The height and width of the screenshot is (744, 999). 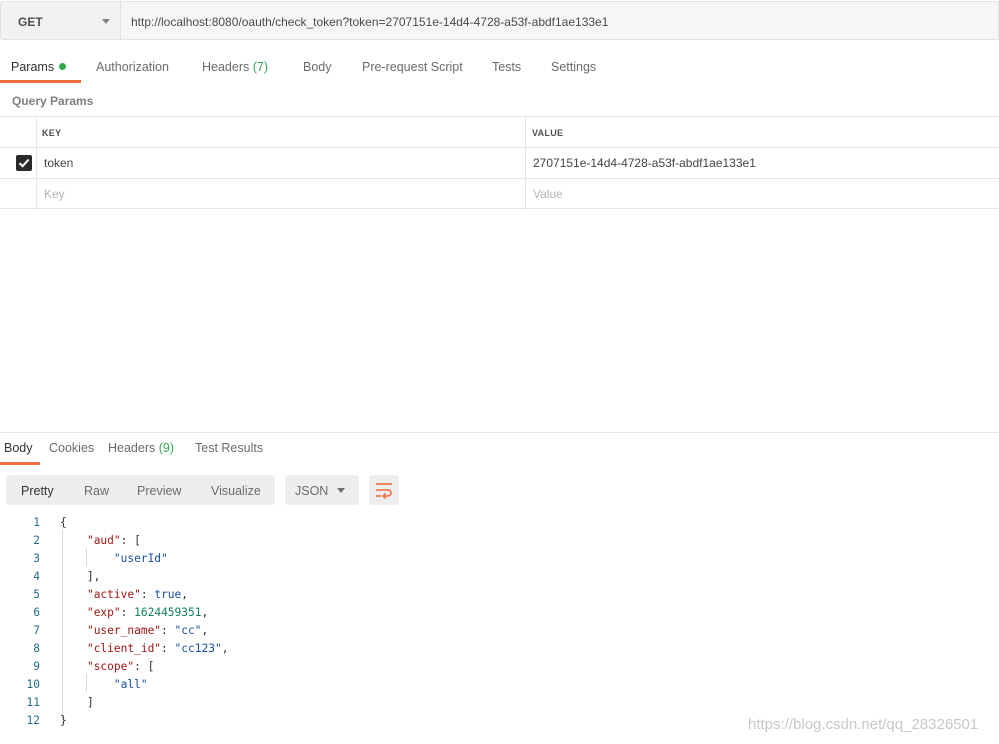 I want to click on line-number: 6, so click(x=36, y=612).